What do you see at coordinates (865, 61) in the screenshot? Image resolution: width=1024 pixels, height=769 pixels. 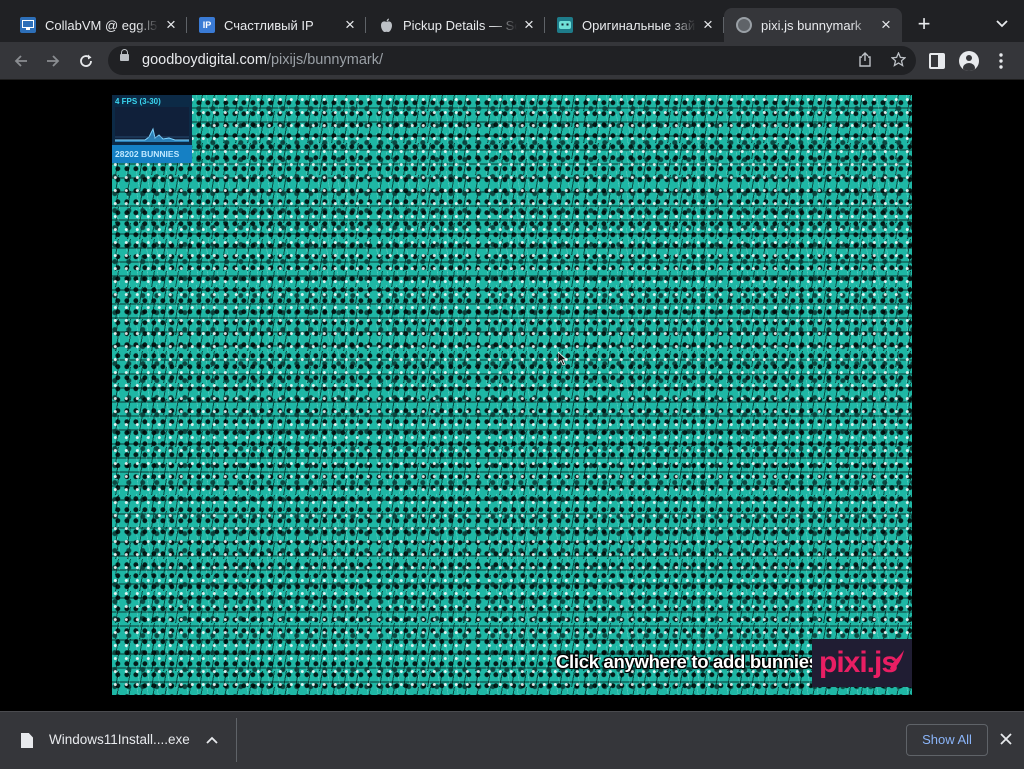 I see `share-icon` at bounding box center [865, 61].